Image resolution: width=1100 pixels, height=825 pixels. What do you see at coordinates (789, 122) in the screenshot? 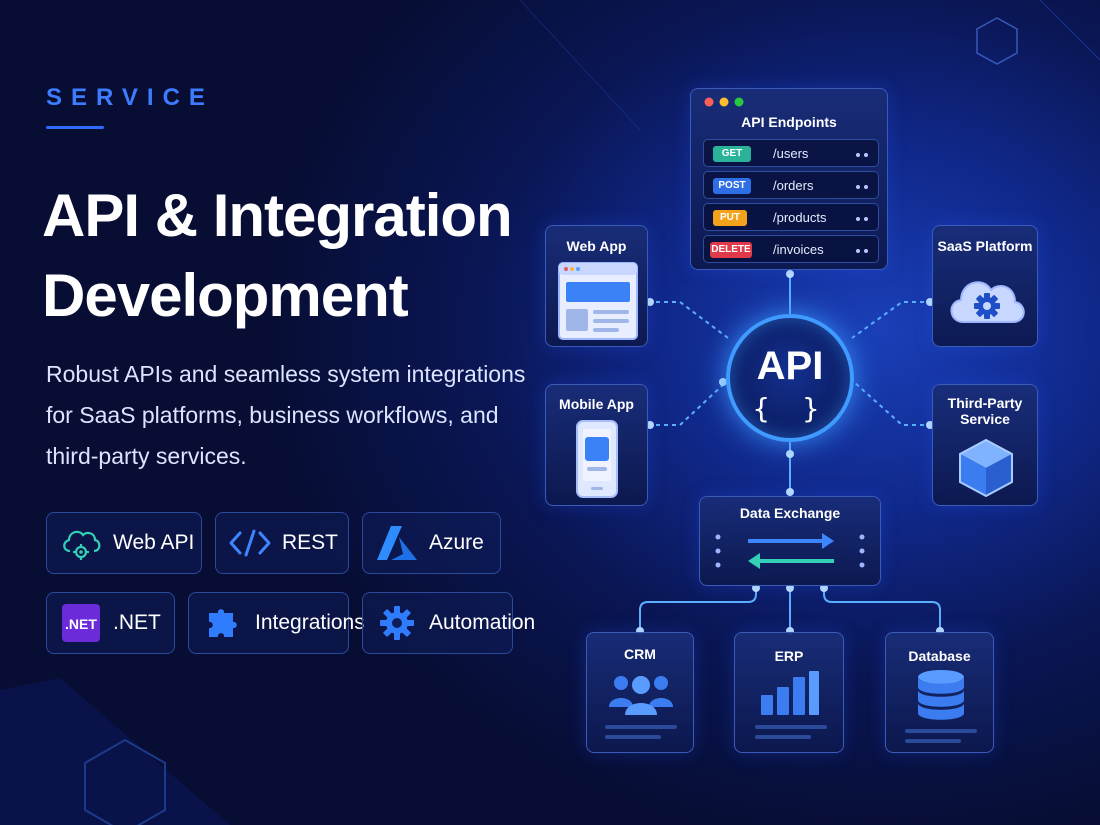
I see `api-endpoints-title: API Endpoints` at bounding box center [789, 122].